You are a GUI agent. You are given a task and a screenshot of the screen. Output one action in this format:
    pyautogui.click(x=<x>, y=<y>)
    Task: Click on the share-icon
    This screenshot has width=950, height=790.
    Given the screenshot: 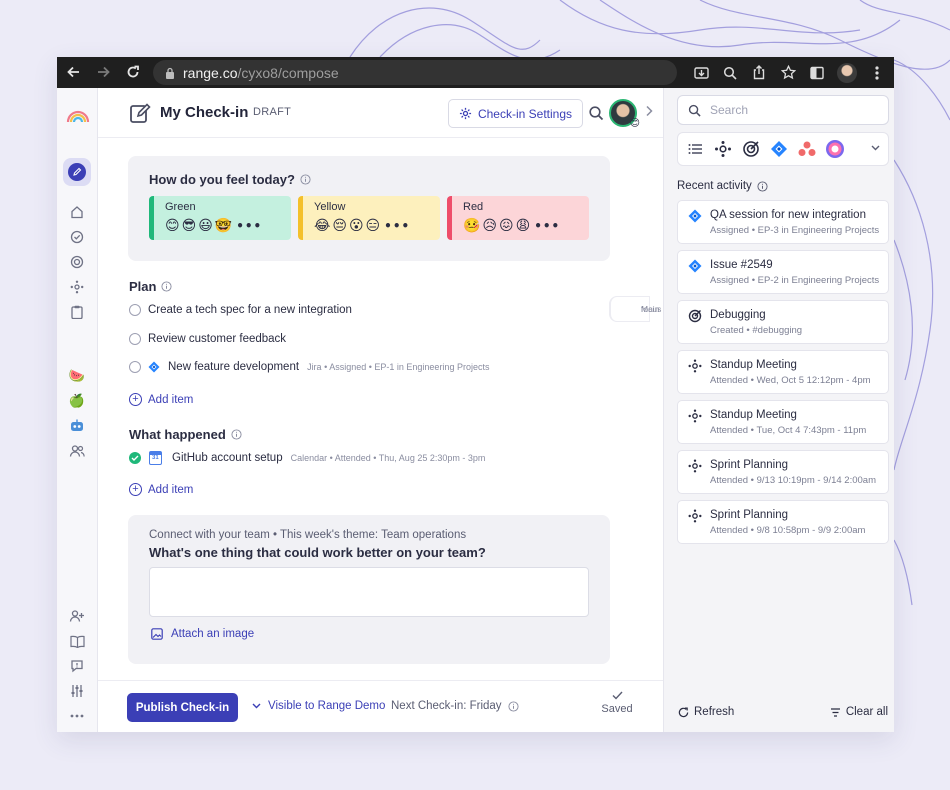 What is the action you would take?
    pyautogui.click(x=759, y=73)
    